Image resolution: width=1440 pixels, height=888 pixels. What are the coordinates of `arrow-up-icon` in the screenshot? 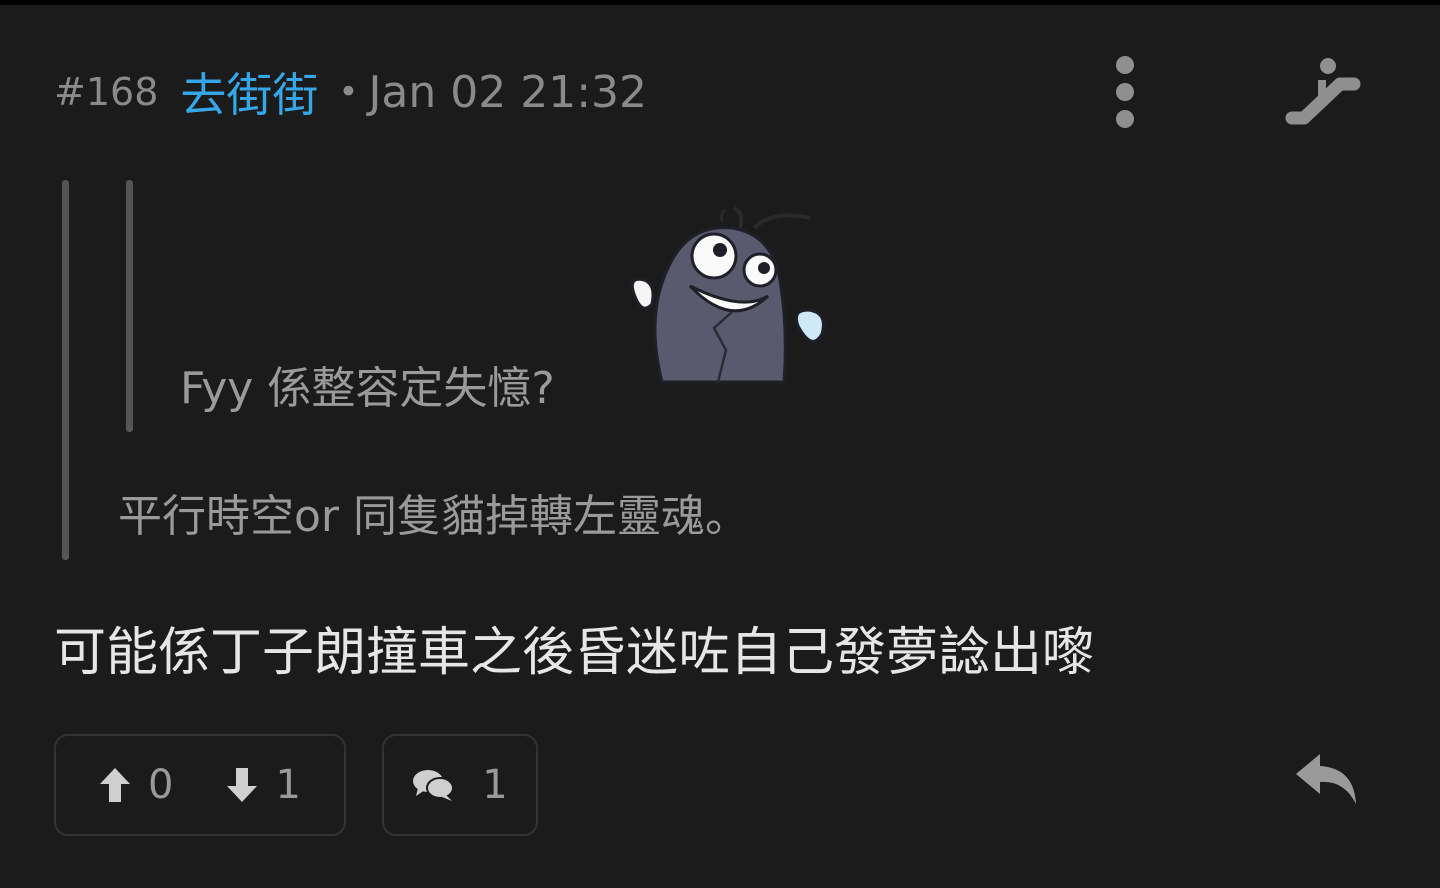 It's located at (115, 785).